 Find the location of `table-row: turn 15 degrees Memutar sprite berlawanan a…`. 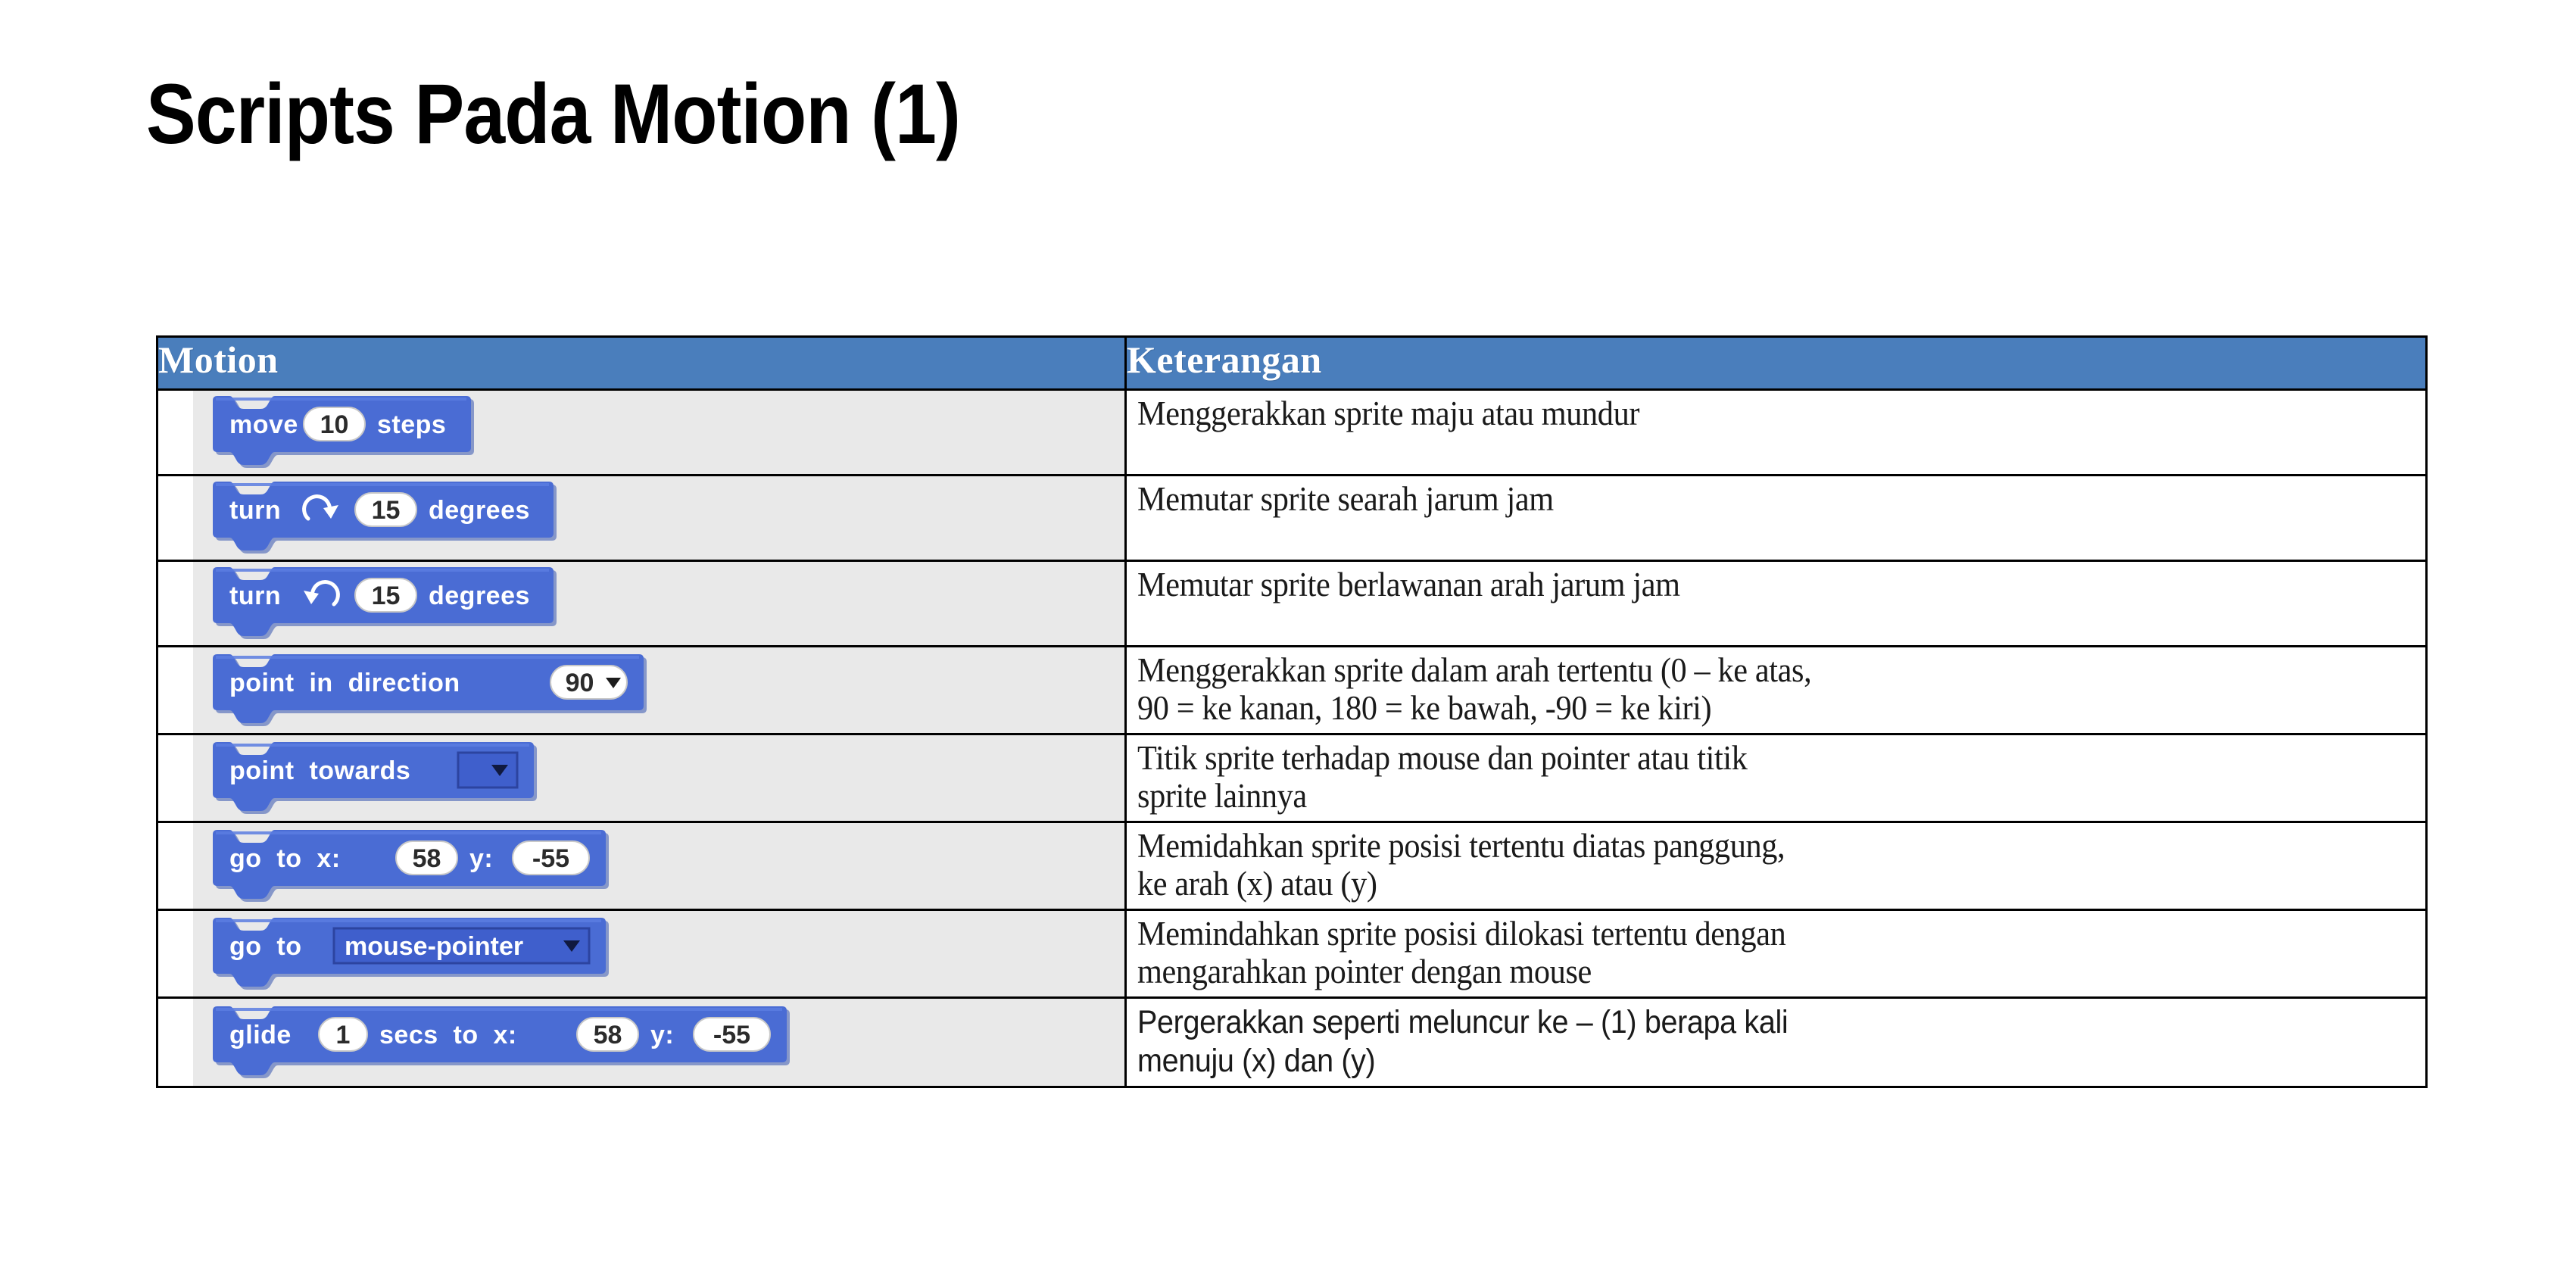

table-row: turn 15 degrees Memutar sprite berlawanan a… is located at coordinates (1292, 603).